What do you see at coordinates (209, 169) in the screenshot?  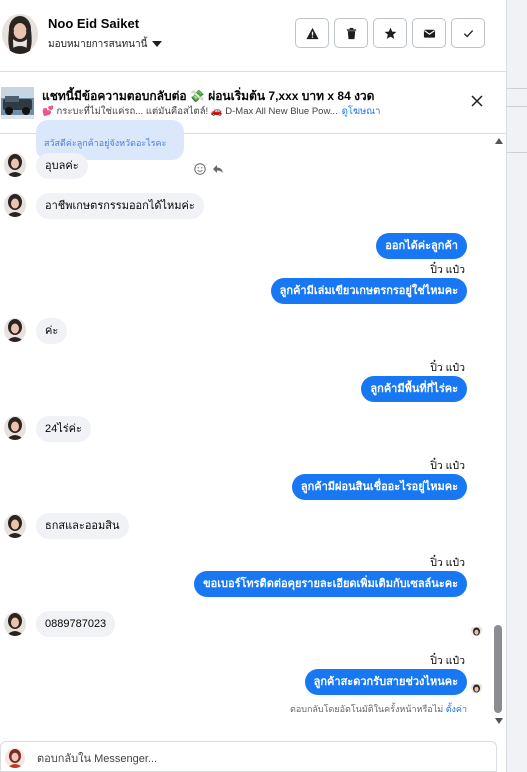 I see `message-actions` at bounding box center [209, 169].